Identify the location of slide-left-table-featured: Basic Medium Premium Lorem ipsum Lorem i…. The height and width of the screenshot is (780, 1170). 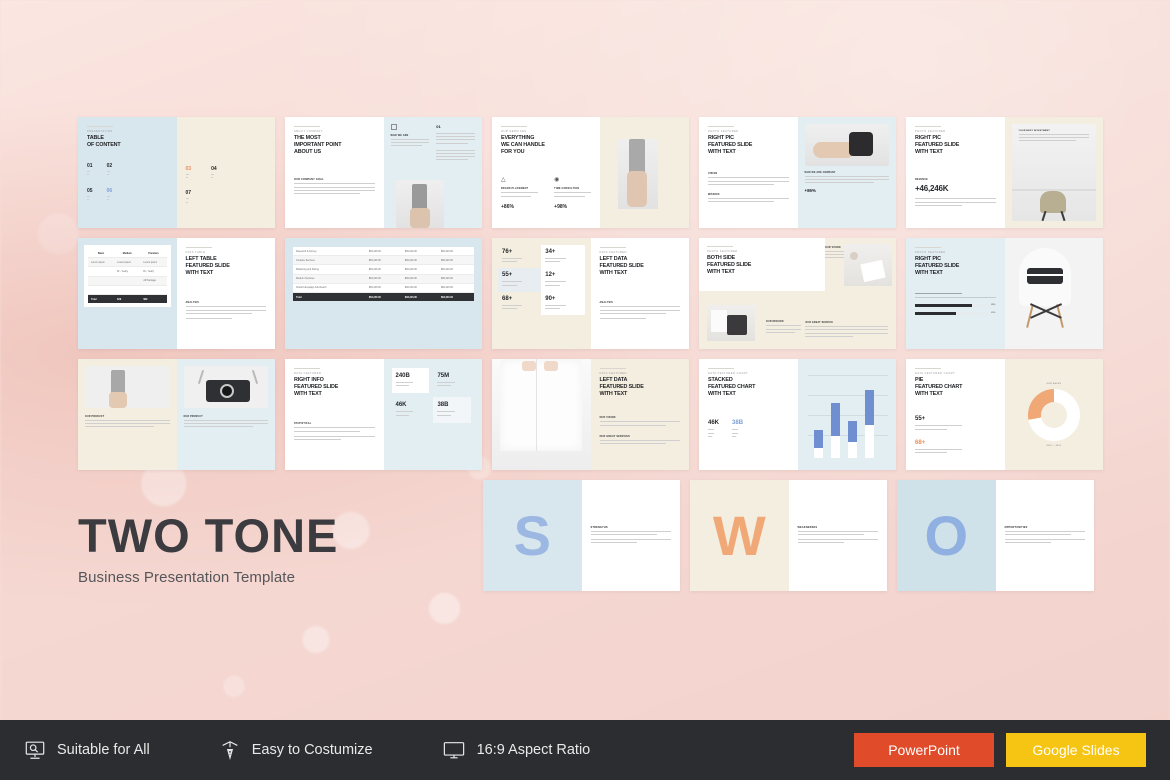
(176, 293).